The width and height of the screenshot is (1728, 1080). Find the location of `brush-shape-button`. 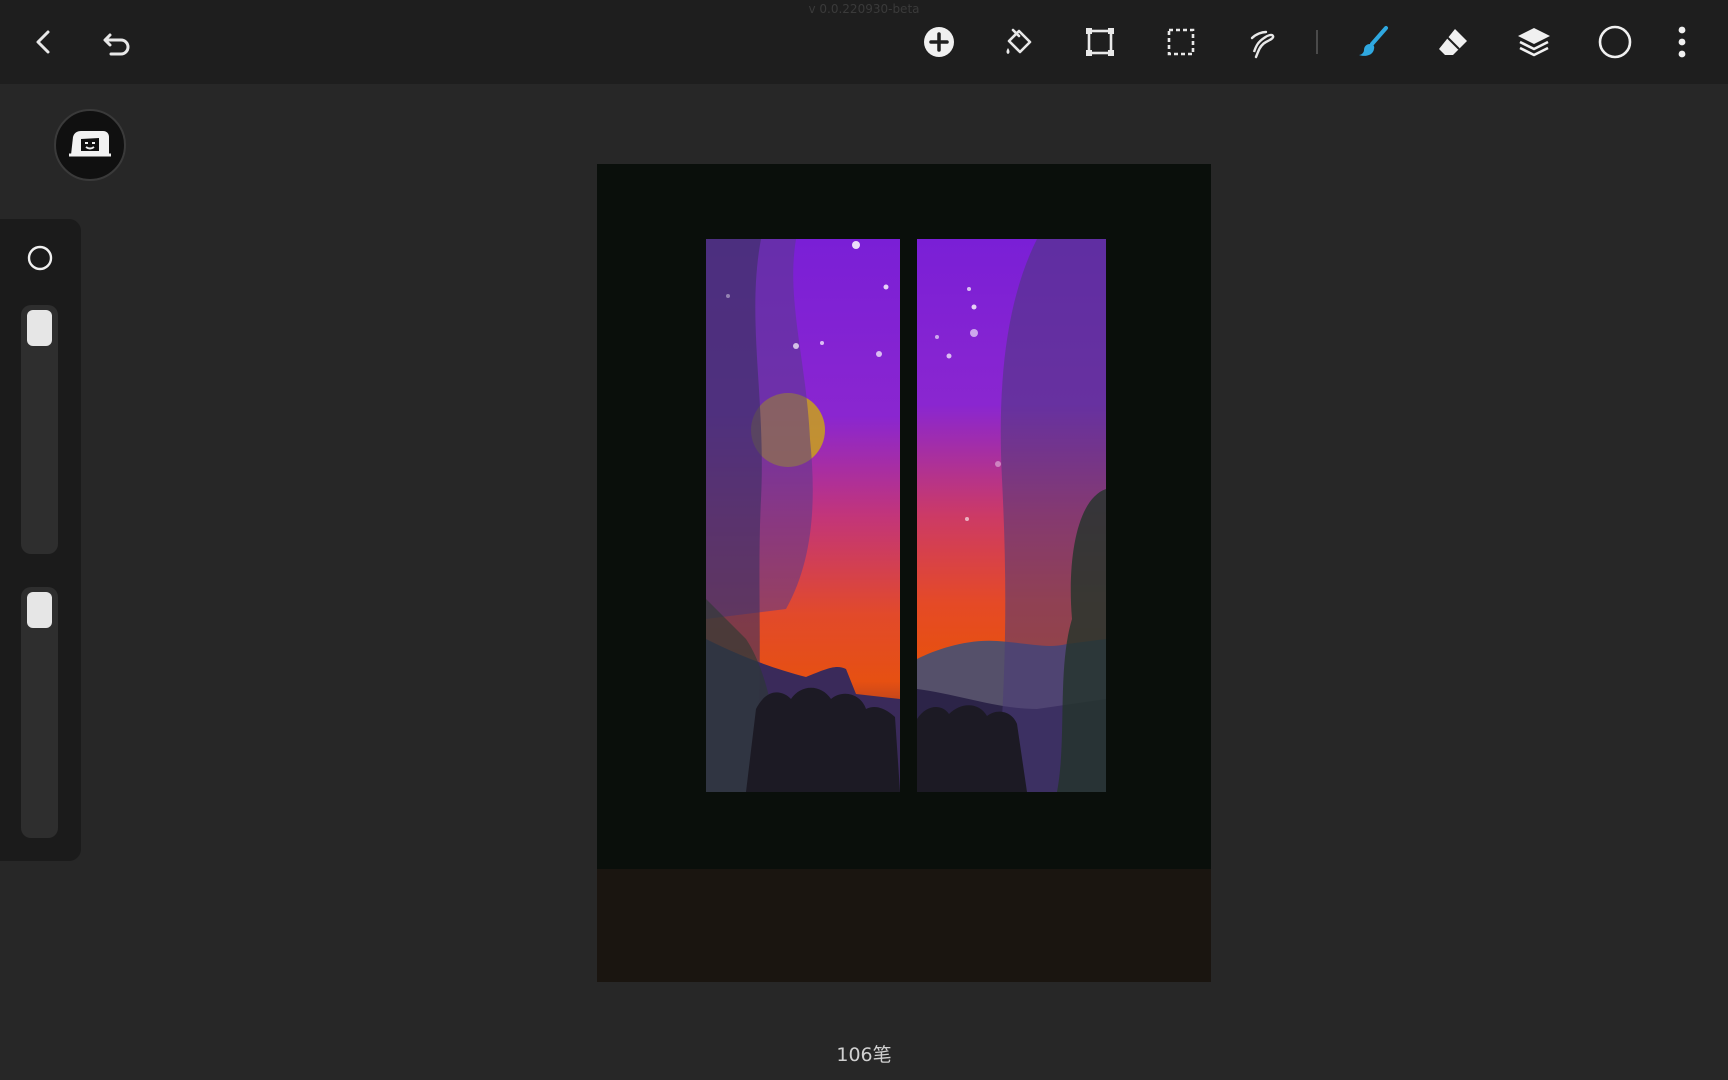

brush-shape-button is located at coordinates (40, 258).